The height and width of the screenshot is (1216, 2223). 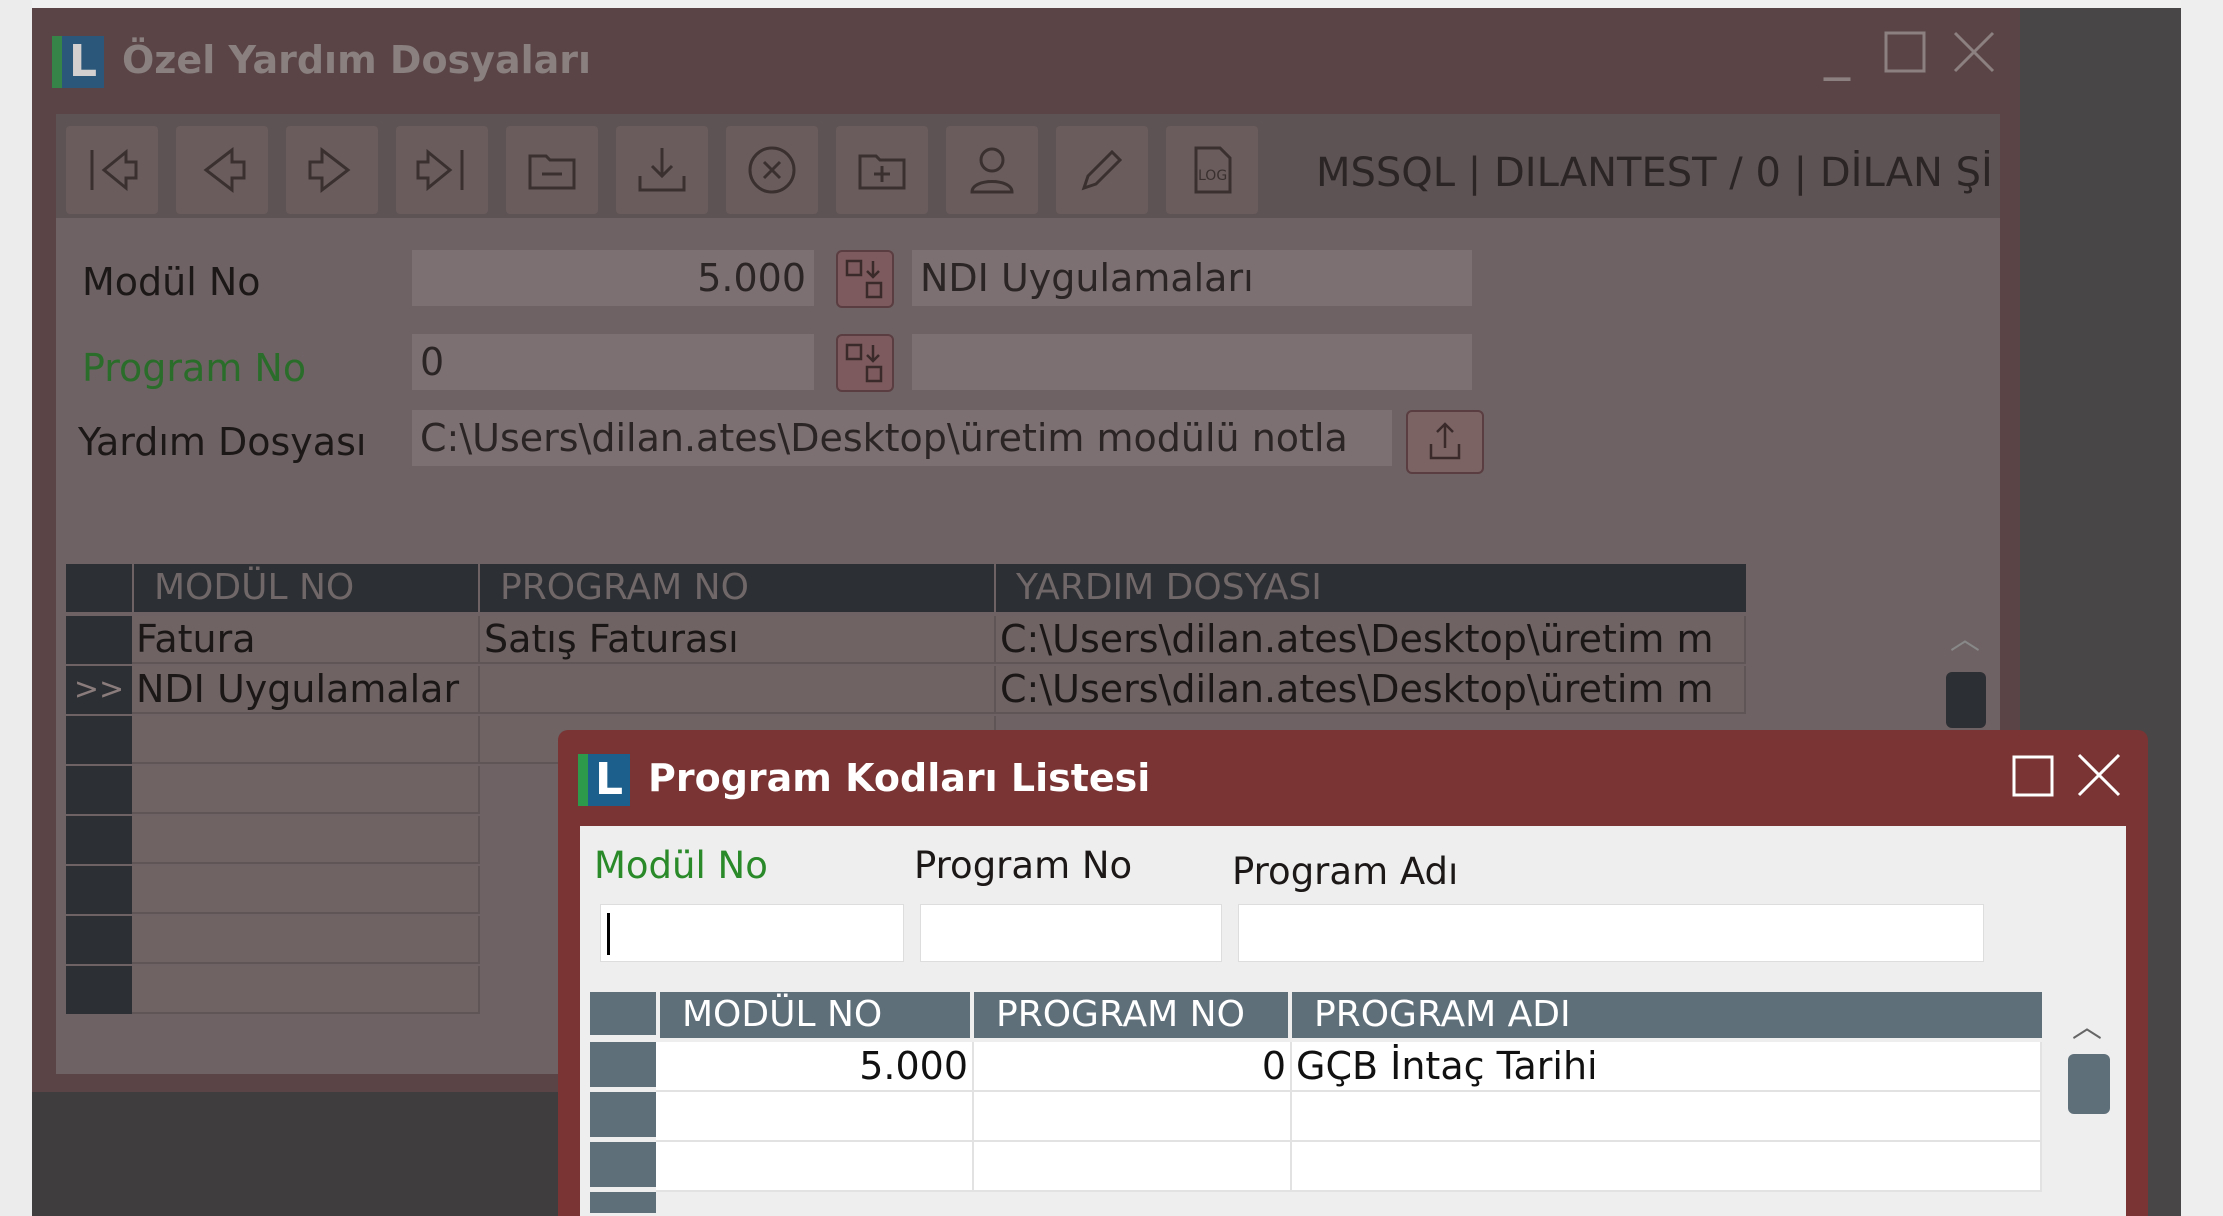 I want to click on desktop-right-strip, so click(x=2202, y=608).